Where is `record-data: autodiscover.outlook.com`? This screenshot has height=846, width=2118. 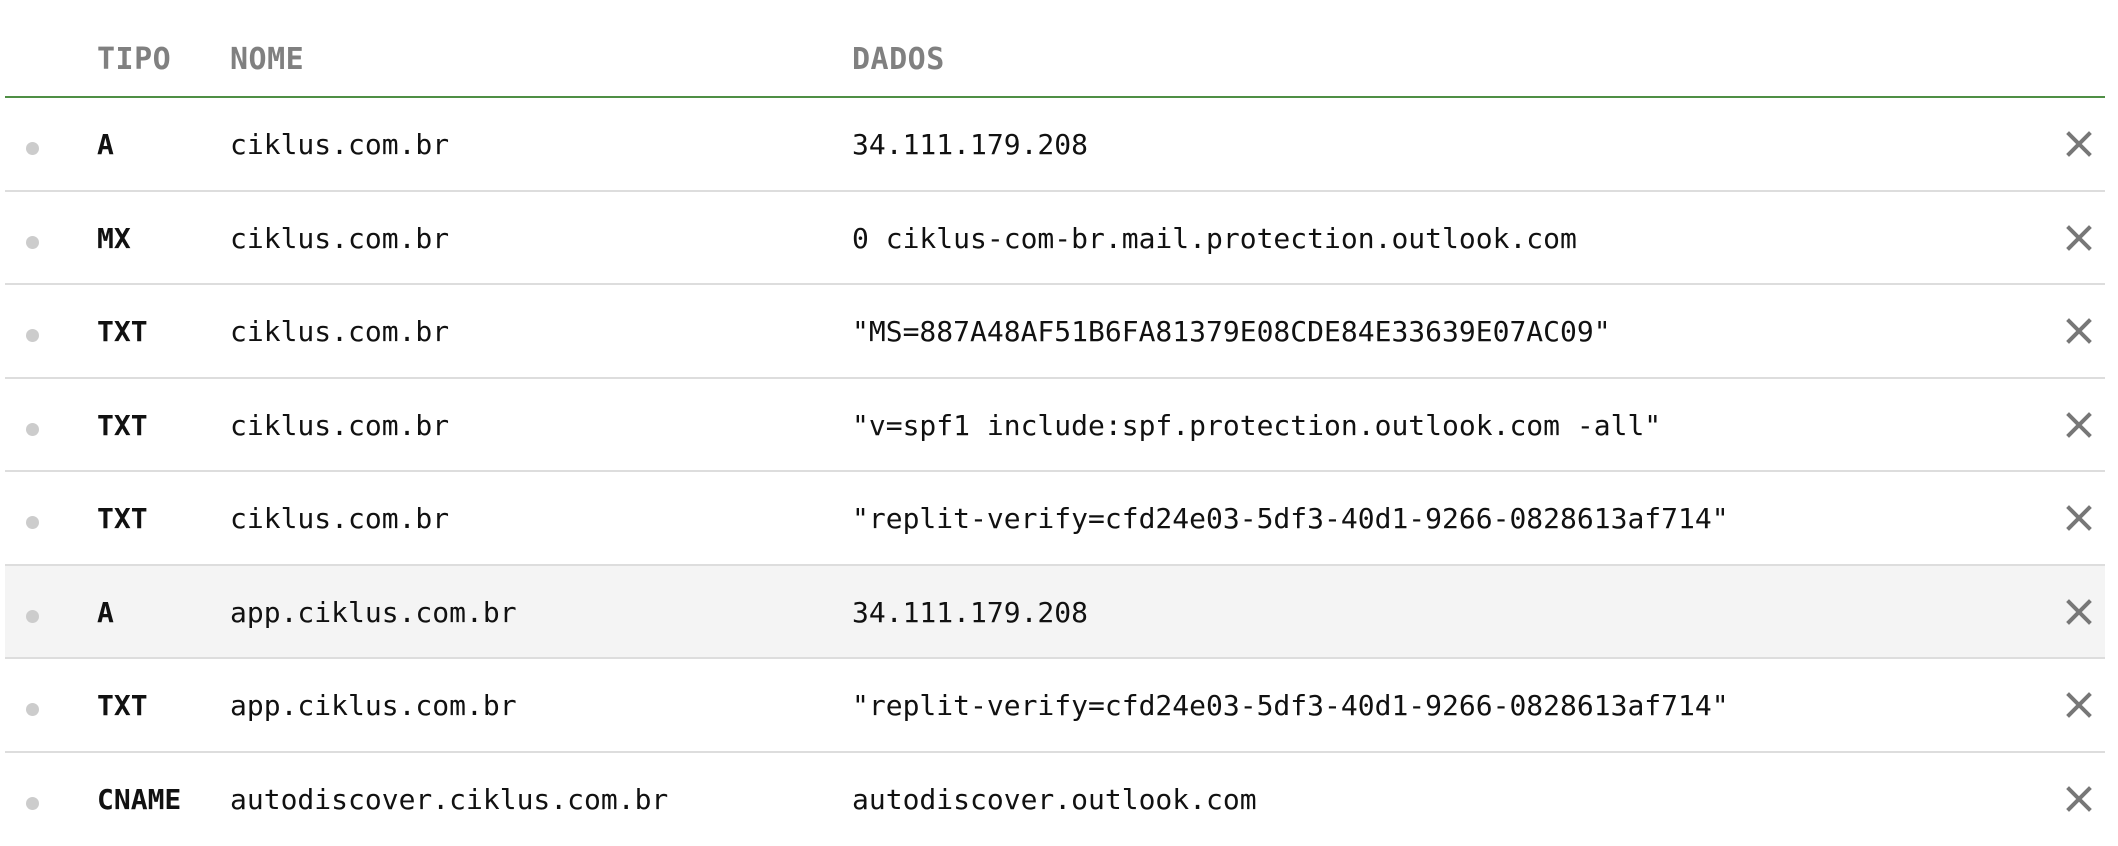 record-data: autodiscover.outlook.com is located at coordinates (1054, 799).